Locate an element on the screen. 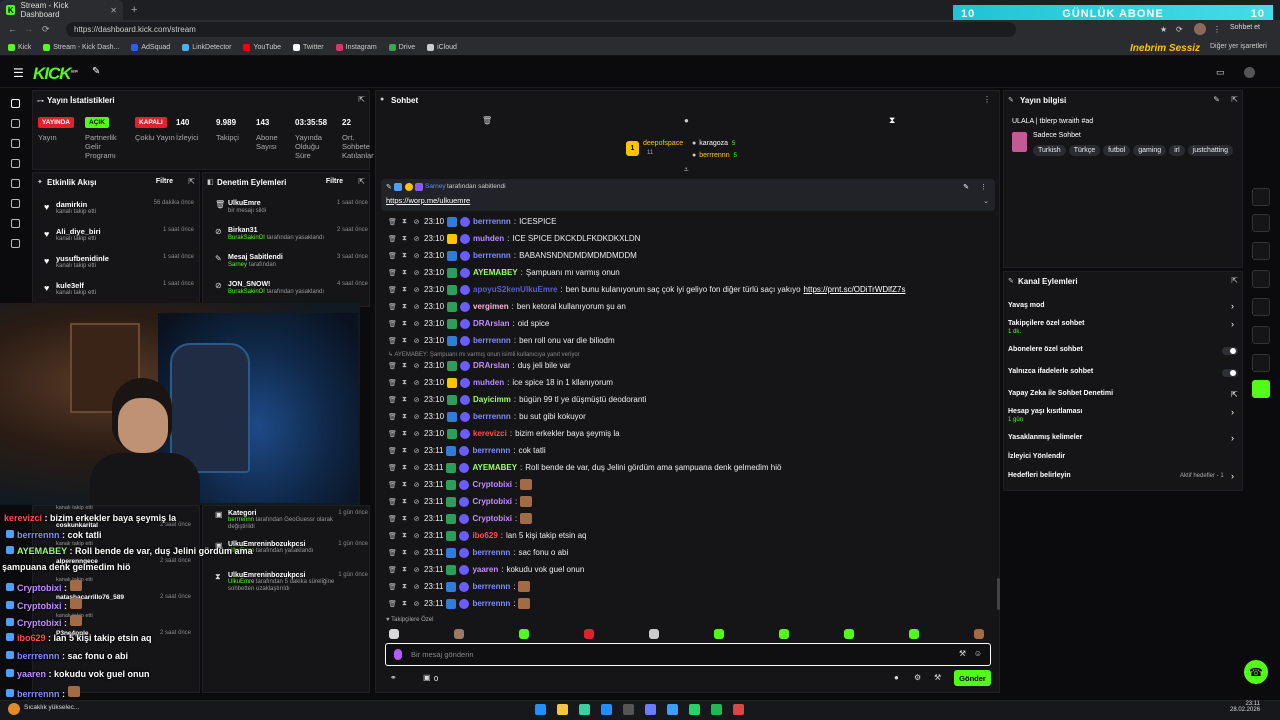 The width and height of the screenshot is (1280, 720). tag-pill: Turkish is located at coordinates (1049, 150).